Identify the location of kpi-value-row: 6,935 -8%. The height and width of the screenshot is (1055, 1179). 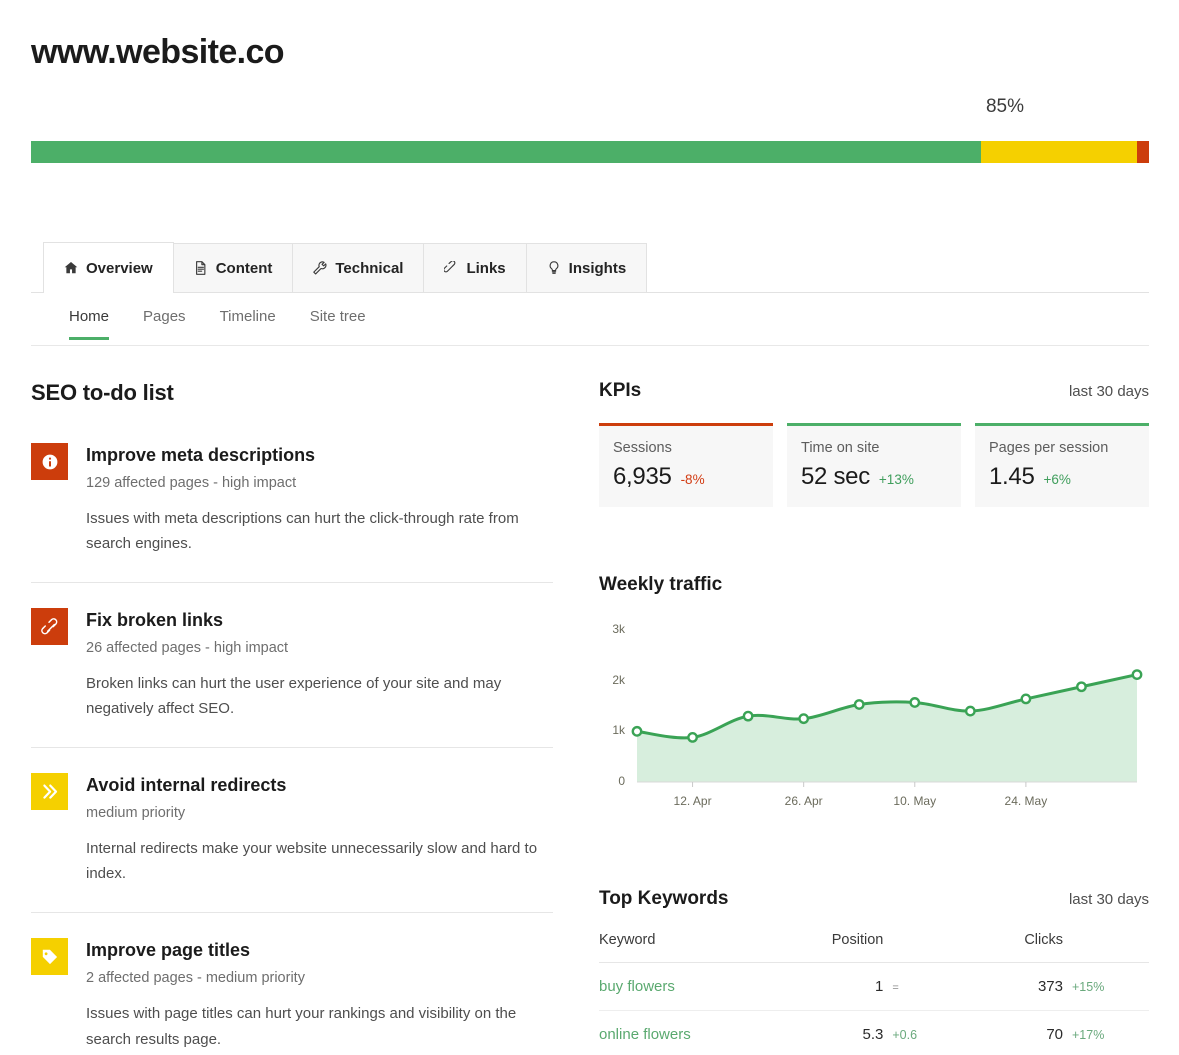
(686, 477).